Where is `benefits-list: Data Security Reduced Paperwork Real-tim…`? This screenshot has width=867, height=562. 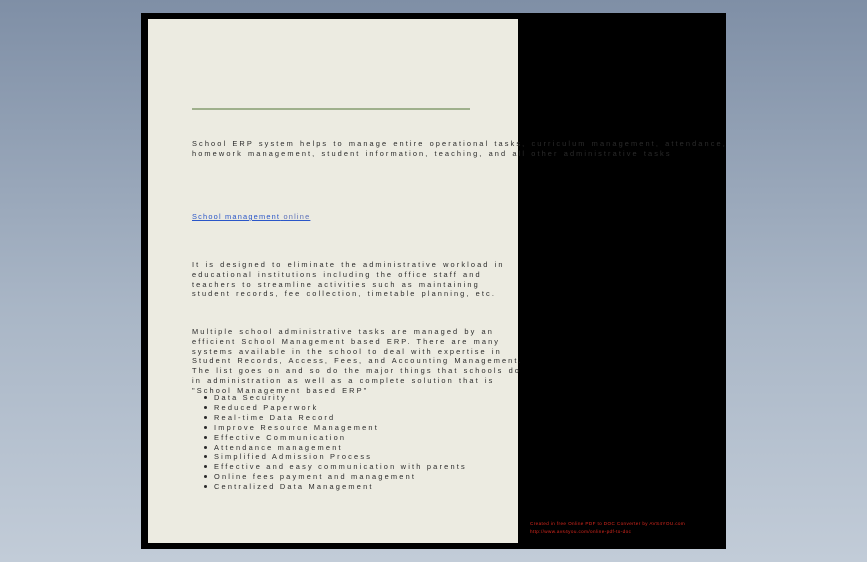 benefits-list: Data Security Reduced Paperwork Real-tim… is located at coordinates (374, 442).